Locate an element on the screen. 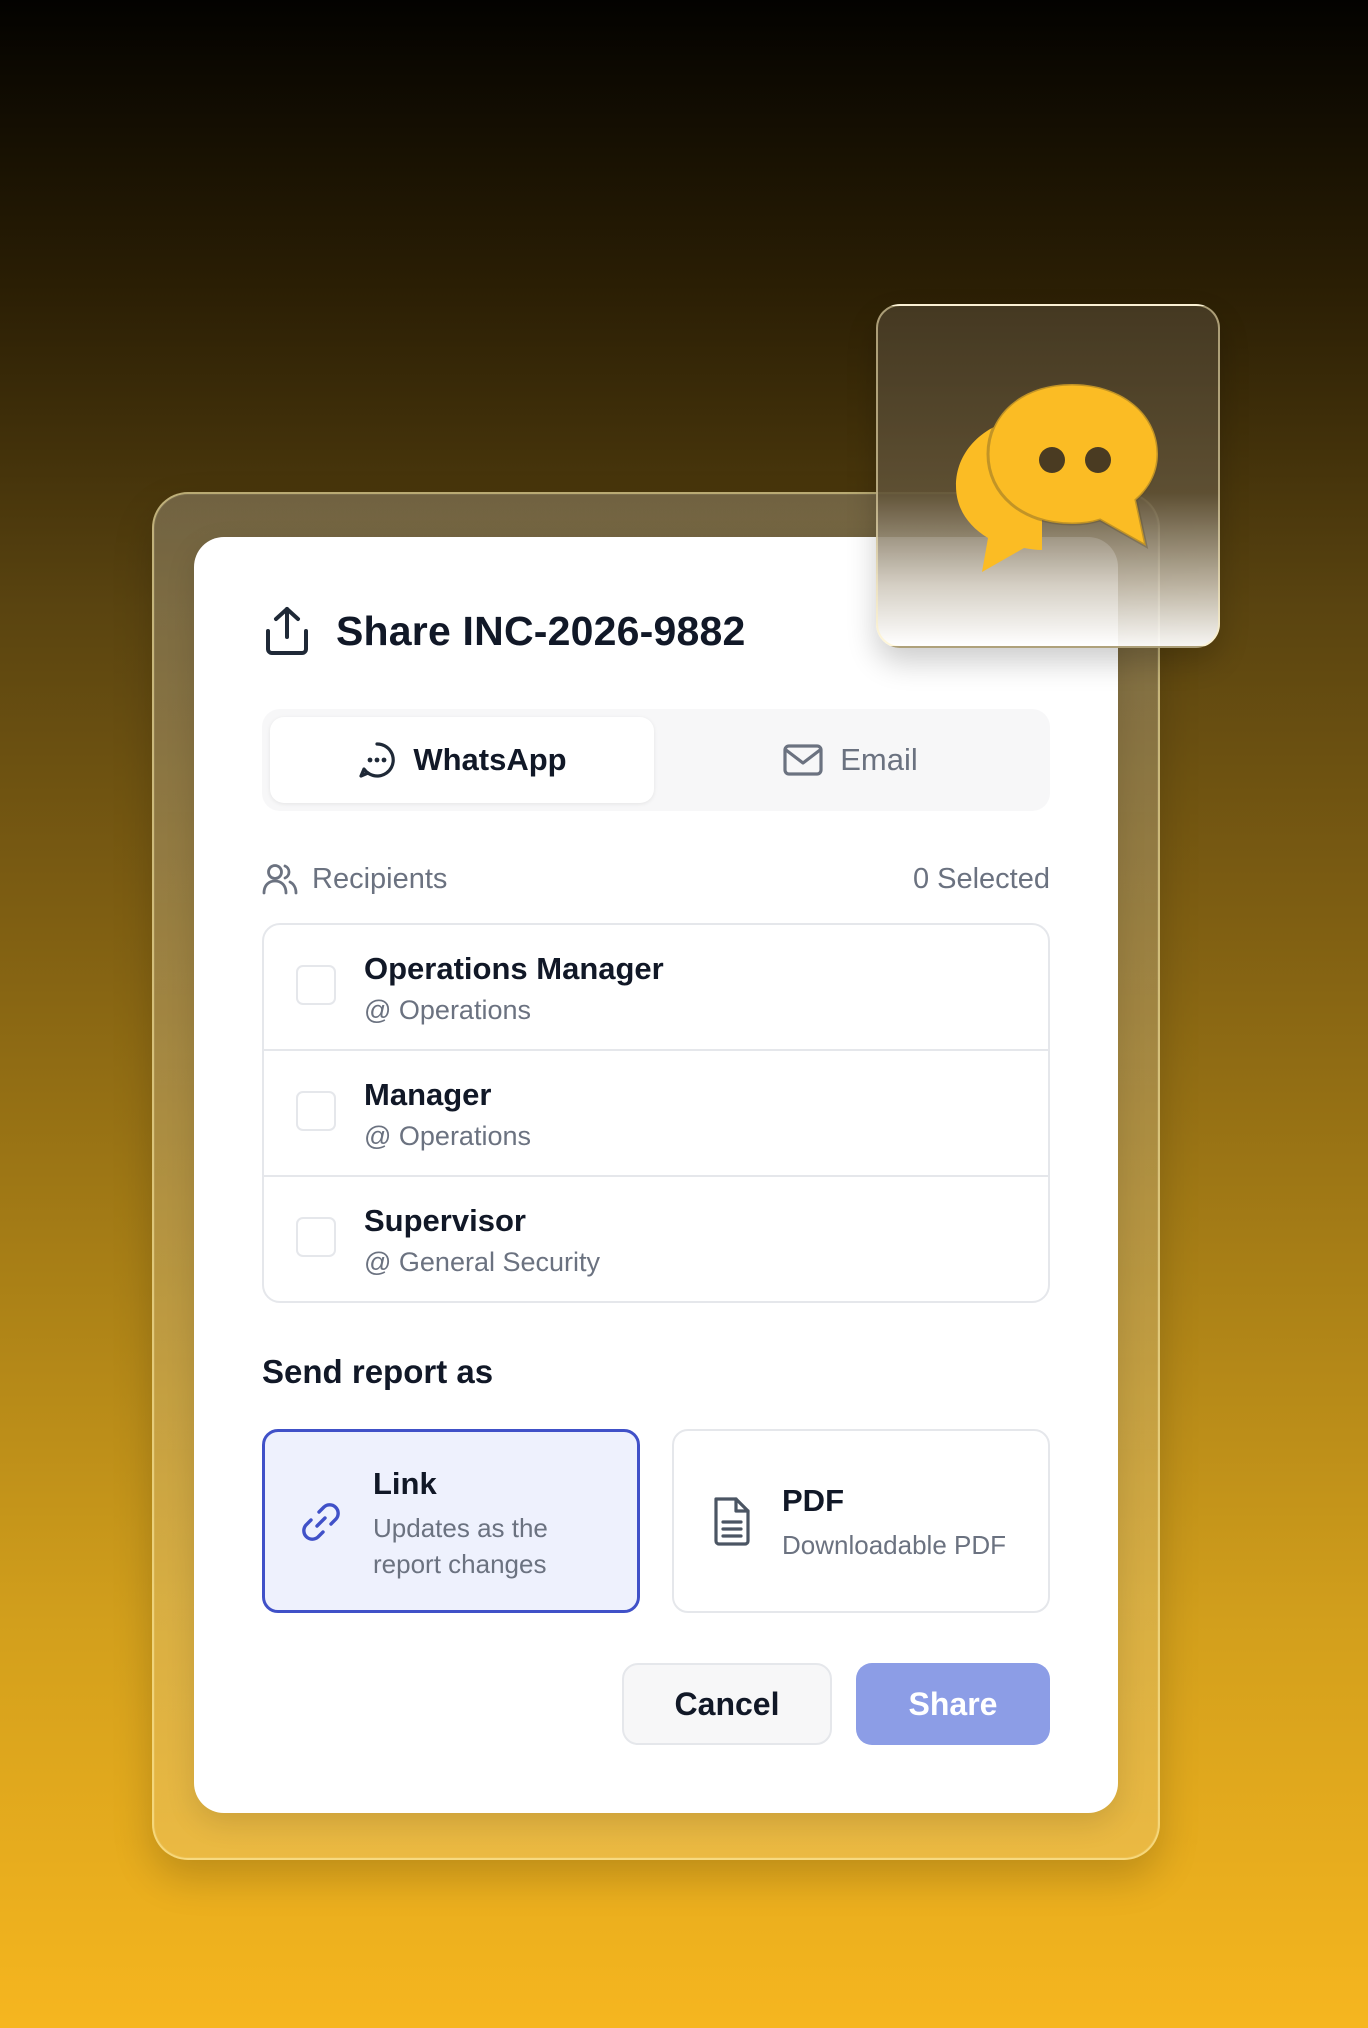  mail-icon is located at coordinates (803, 760).